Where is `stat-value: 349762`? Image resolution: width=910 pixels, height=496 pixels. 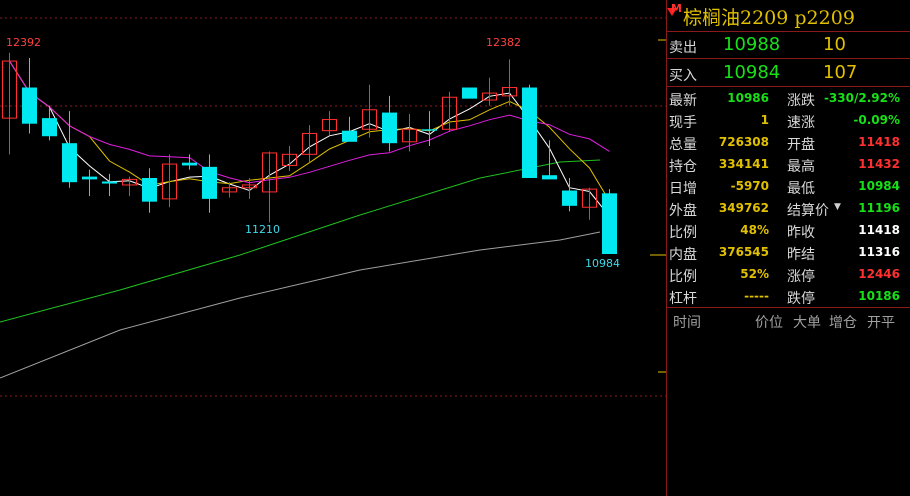 stat-value: 349762 is located at coordinates (743, 208).